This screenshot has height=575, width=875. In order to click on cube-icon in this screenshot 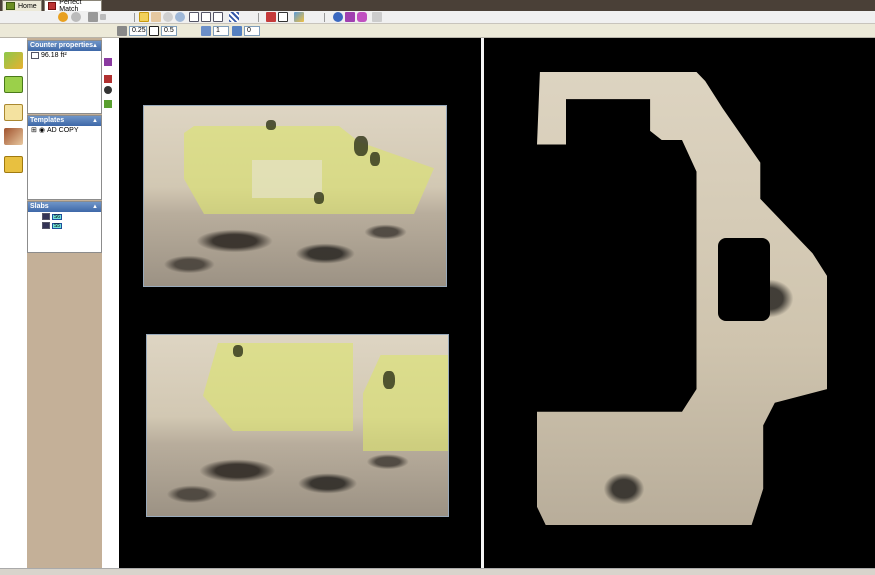, I will do `click(362, 17)`.